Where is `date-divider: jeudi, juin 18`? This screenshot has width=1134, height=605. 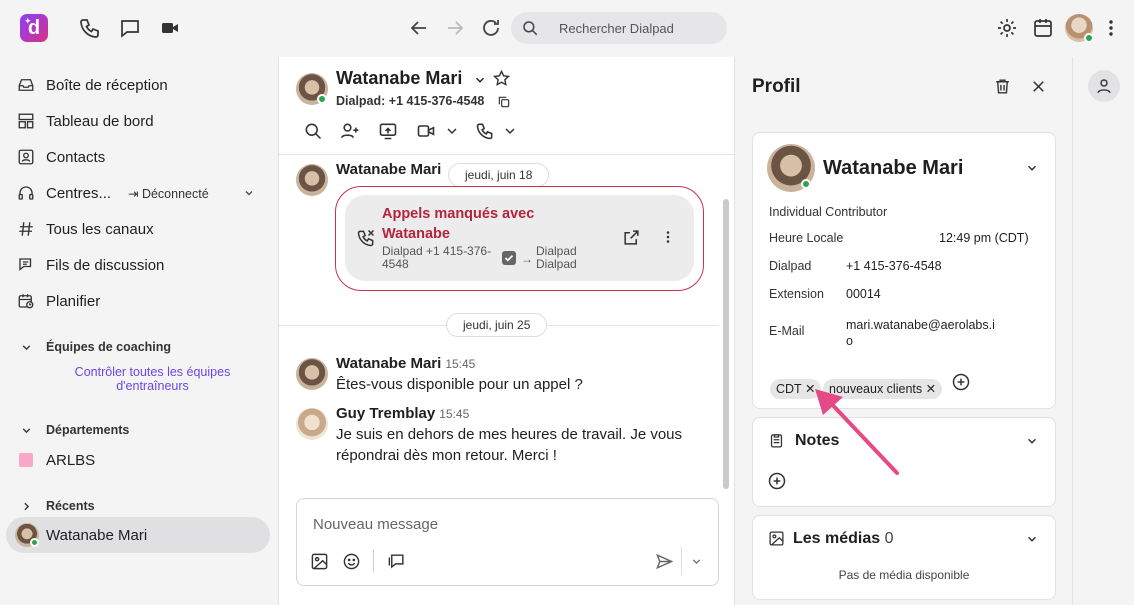
date-divider: jeudi, juin 18 is located at coordinates (499, 175).